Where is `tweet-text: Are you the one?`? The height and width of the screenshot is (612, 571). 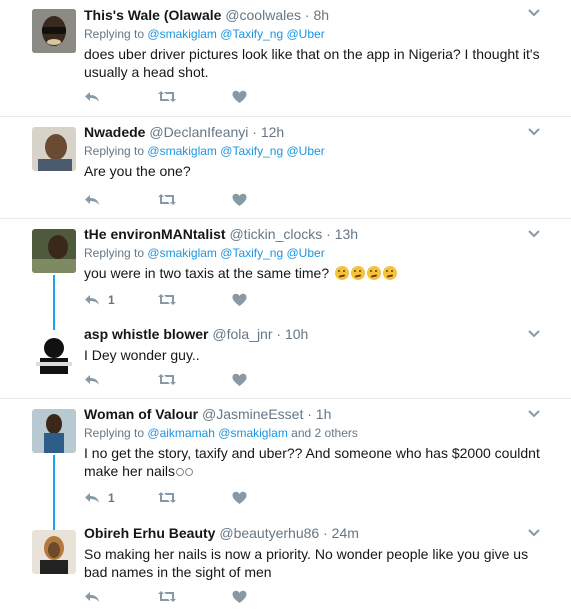 tweet-text: Are you the one? is located at coordinates (137, 171).